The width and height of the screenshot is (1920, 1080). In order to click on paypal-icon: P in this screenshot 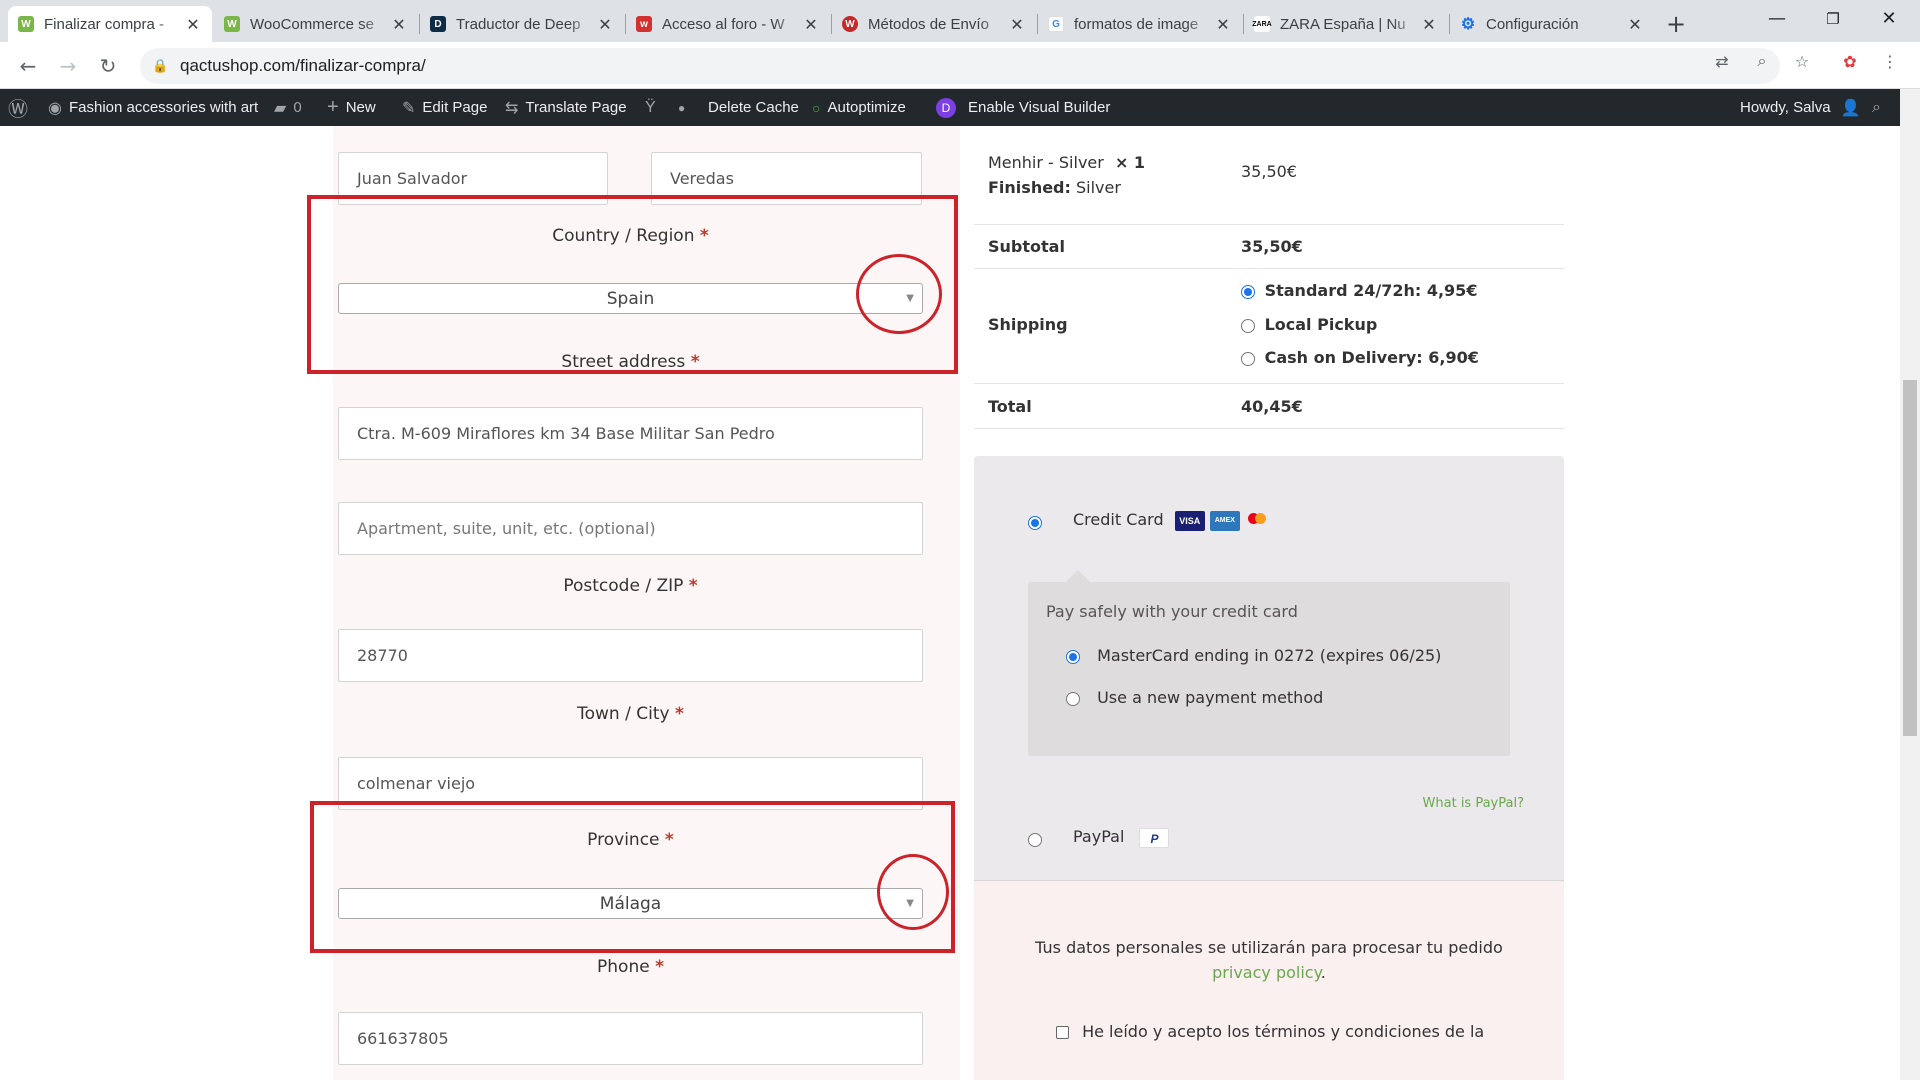, I will do `click(1154, 837)`.